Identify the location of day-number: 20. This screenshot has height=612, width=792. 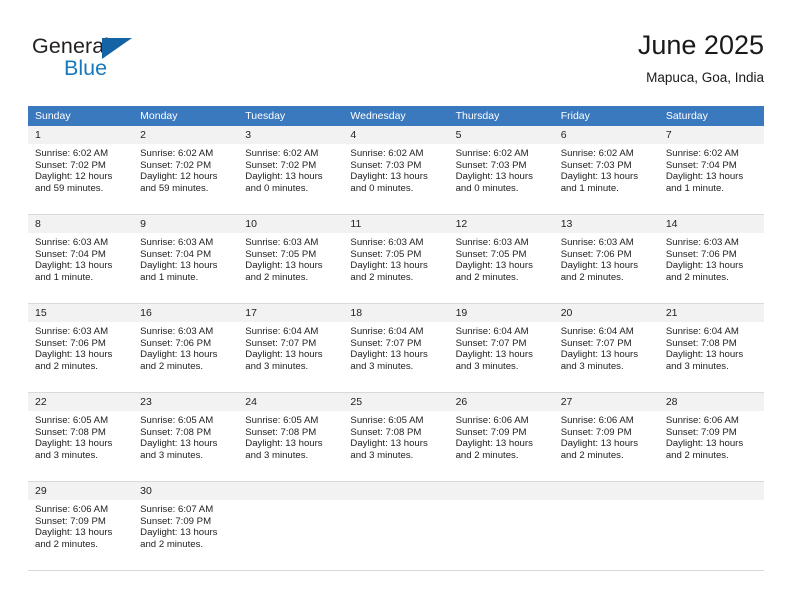
(606, 313).